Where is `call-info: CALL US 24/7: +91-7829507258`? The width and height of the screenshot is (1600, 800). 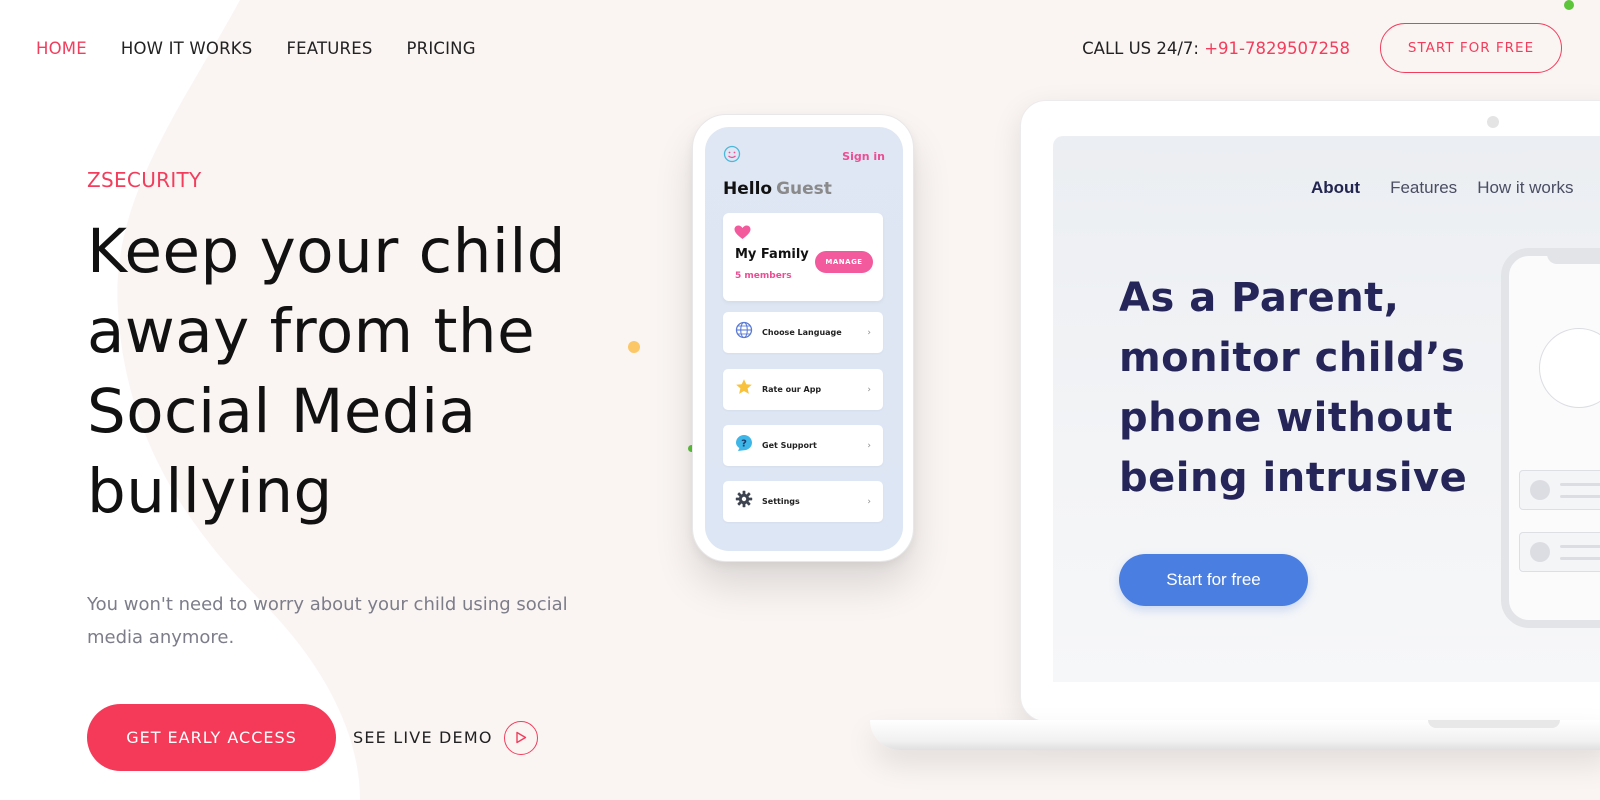 call-info: CALL US 24/7: +91-7829507258 is located at coordinates (1216, 48).